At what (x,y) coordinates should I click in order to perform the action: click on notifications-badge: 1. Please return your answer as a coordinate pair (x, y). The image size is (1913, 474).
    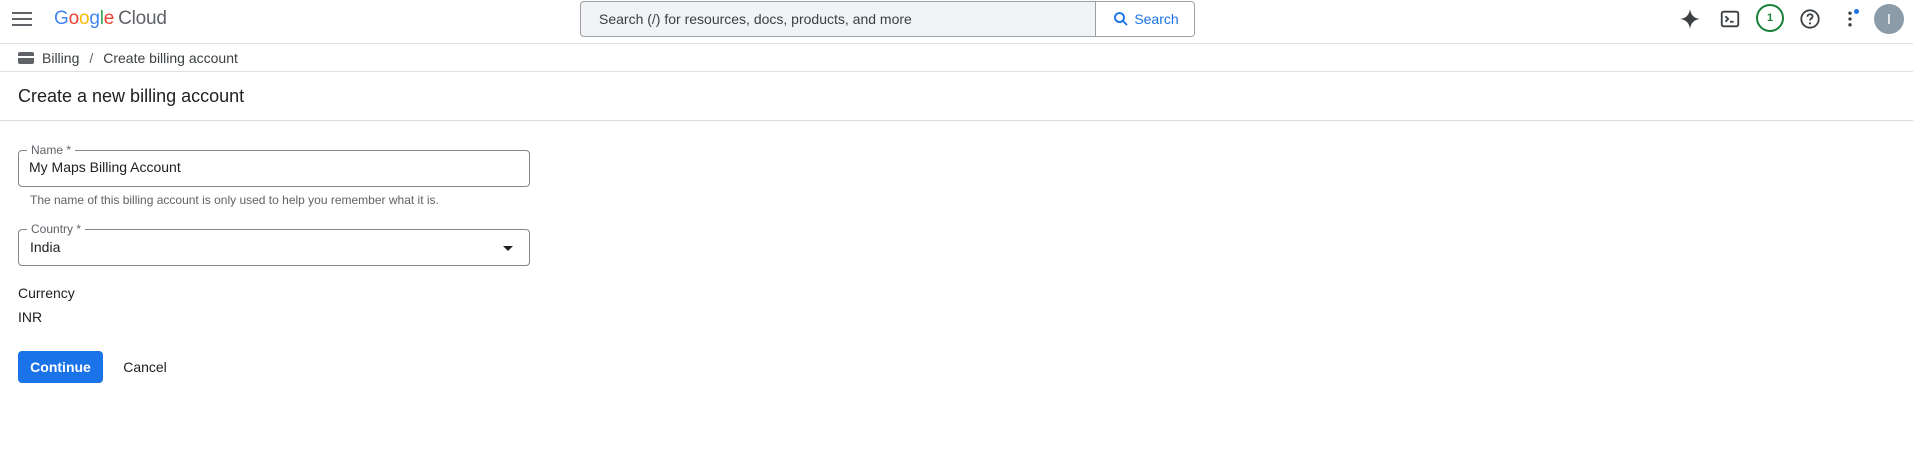
    Looking at the image, I should click on (1770, 18).